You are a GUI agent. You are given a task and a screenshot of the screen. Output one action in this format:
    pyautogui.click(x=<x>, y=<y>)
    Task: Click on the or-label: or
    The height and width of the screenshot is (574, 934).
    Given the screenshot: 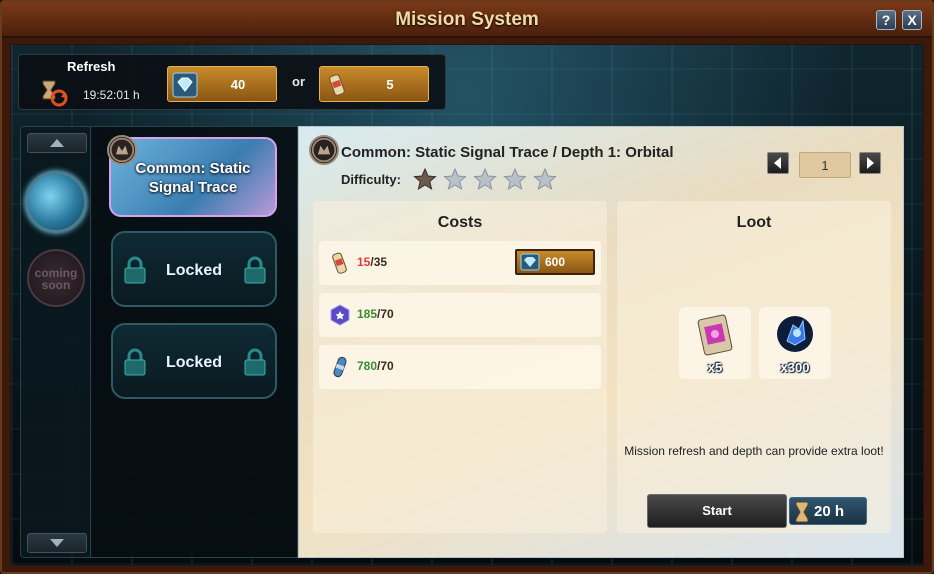 What is the action you would take?
    pyautogui.click(x=298, y=81)
    